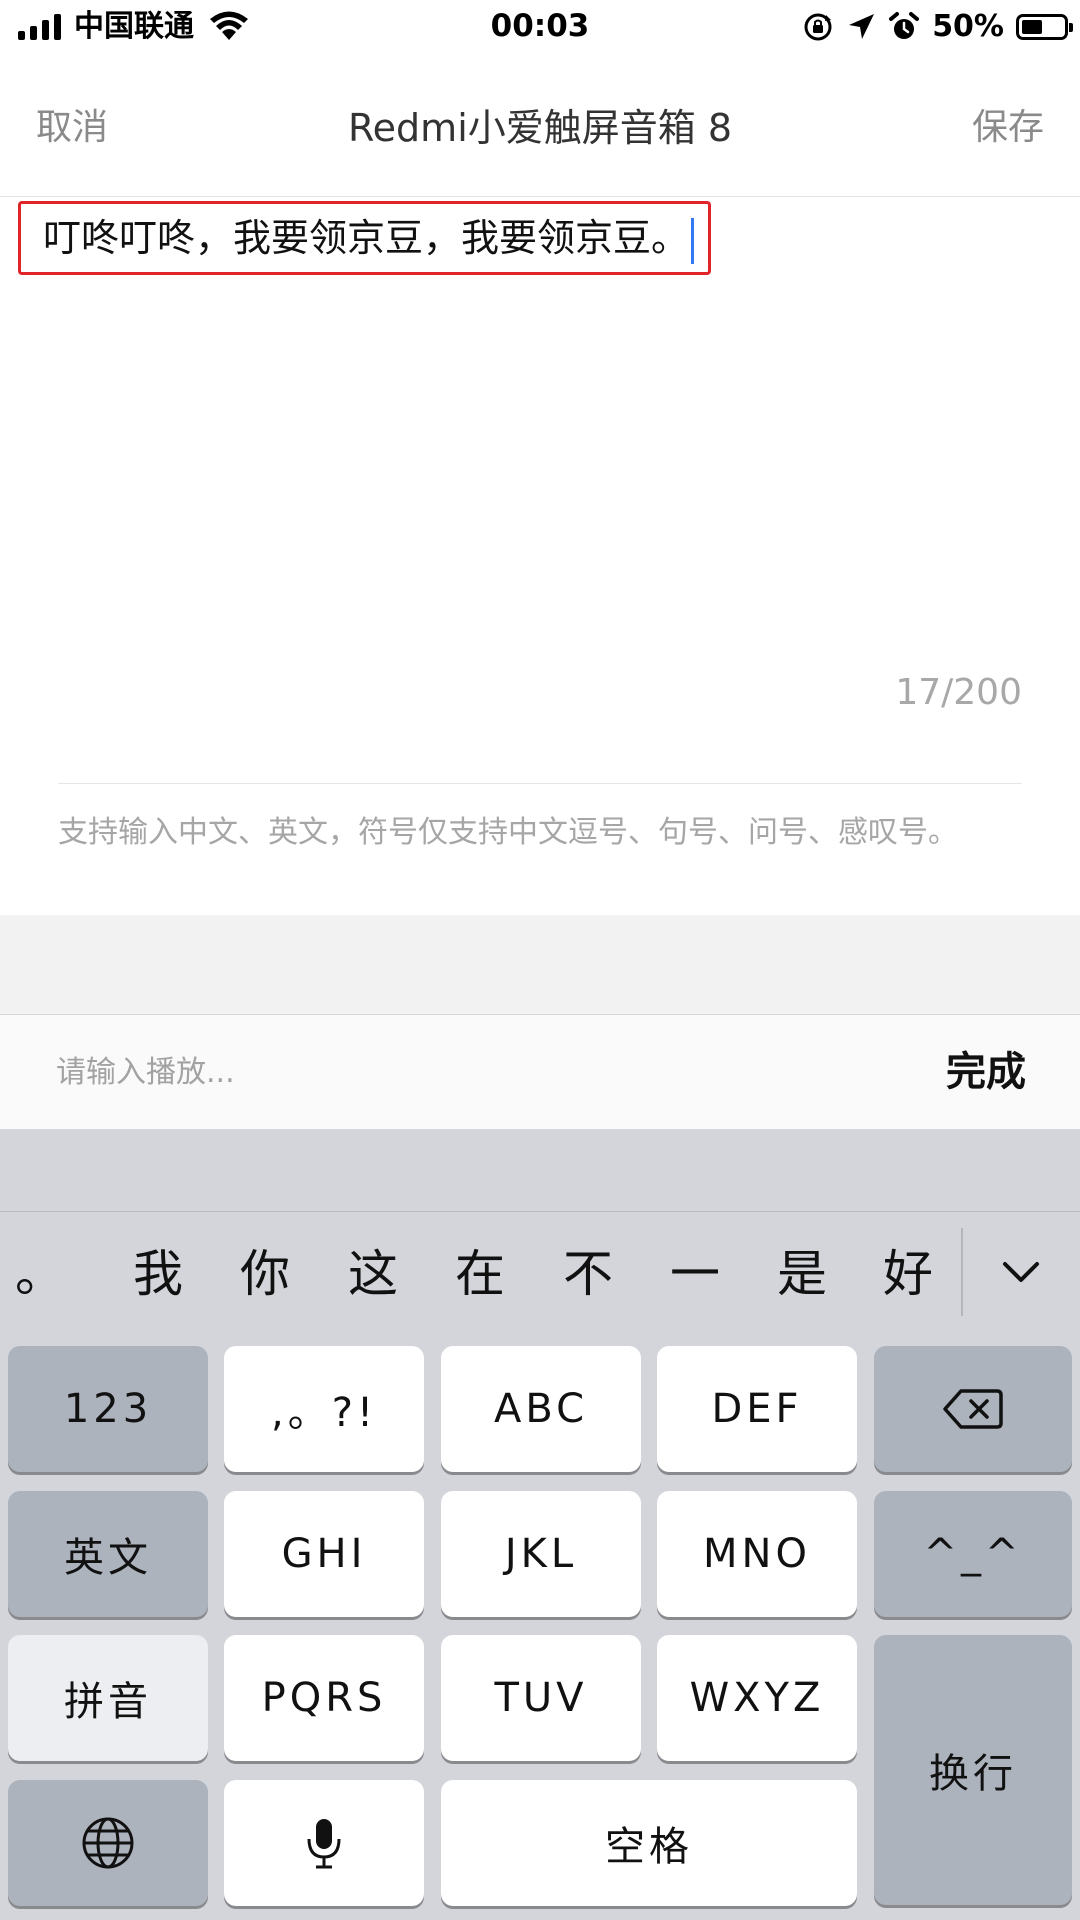 The image size is (1080, 1920). What do you see at coordinates (108, 1558) in the screenshot?
I see `key-label: 英文` at bounding box center [108, 1558].